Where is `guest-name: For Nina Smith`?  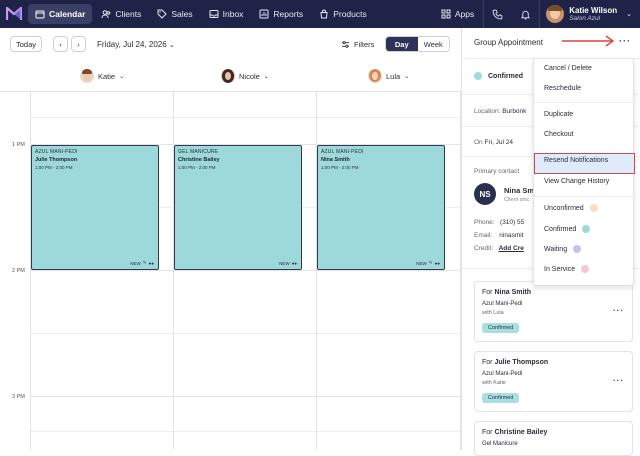
guest-name: For Nina Smith is located at coordinates (507, 292).